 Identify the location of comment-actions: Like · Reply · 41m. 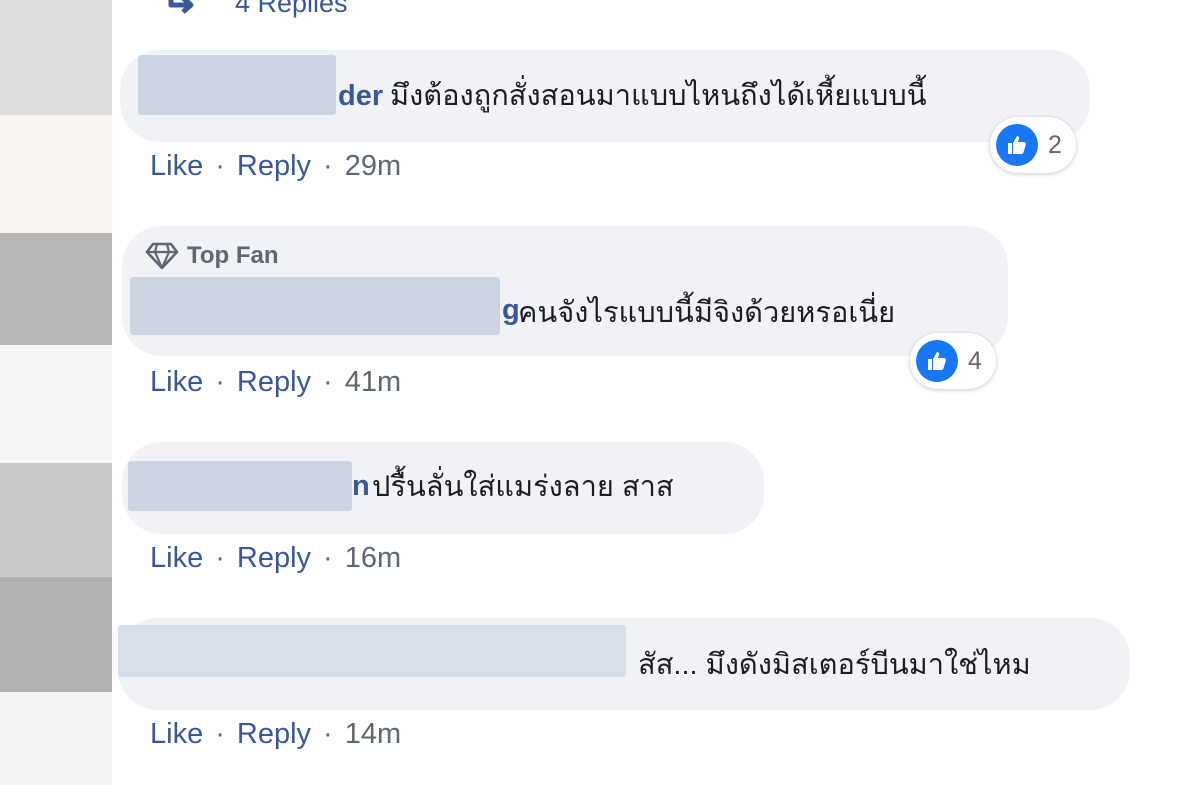
(275, 382).